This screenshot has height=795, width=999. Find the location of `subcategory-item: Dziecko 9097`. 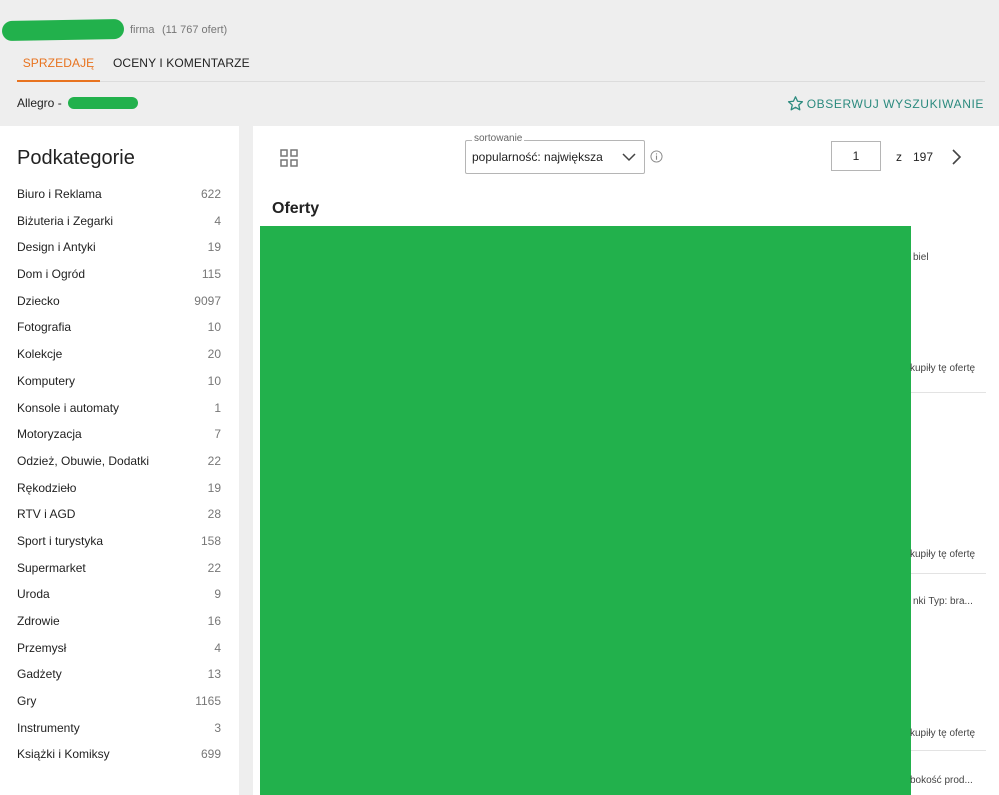

subcategory-item: Dziecko 9097 is located at coordinates (119, 304).